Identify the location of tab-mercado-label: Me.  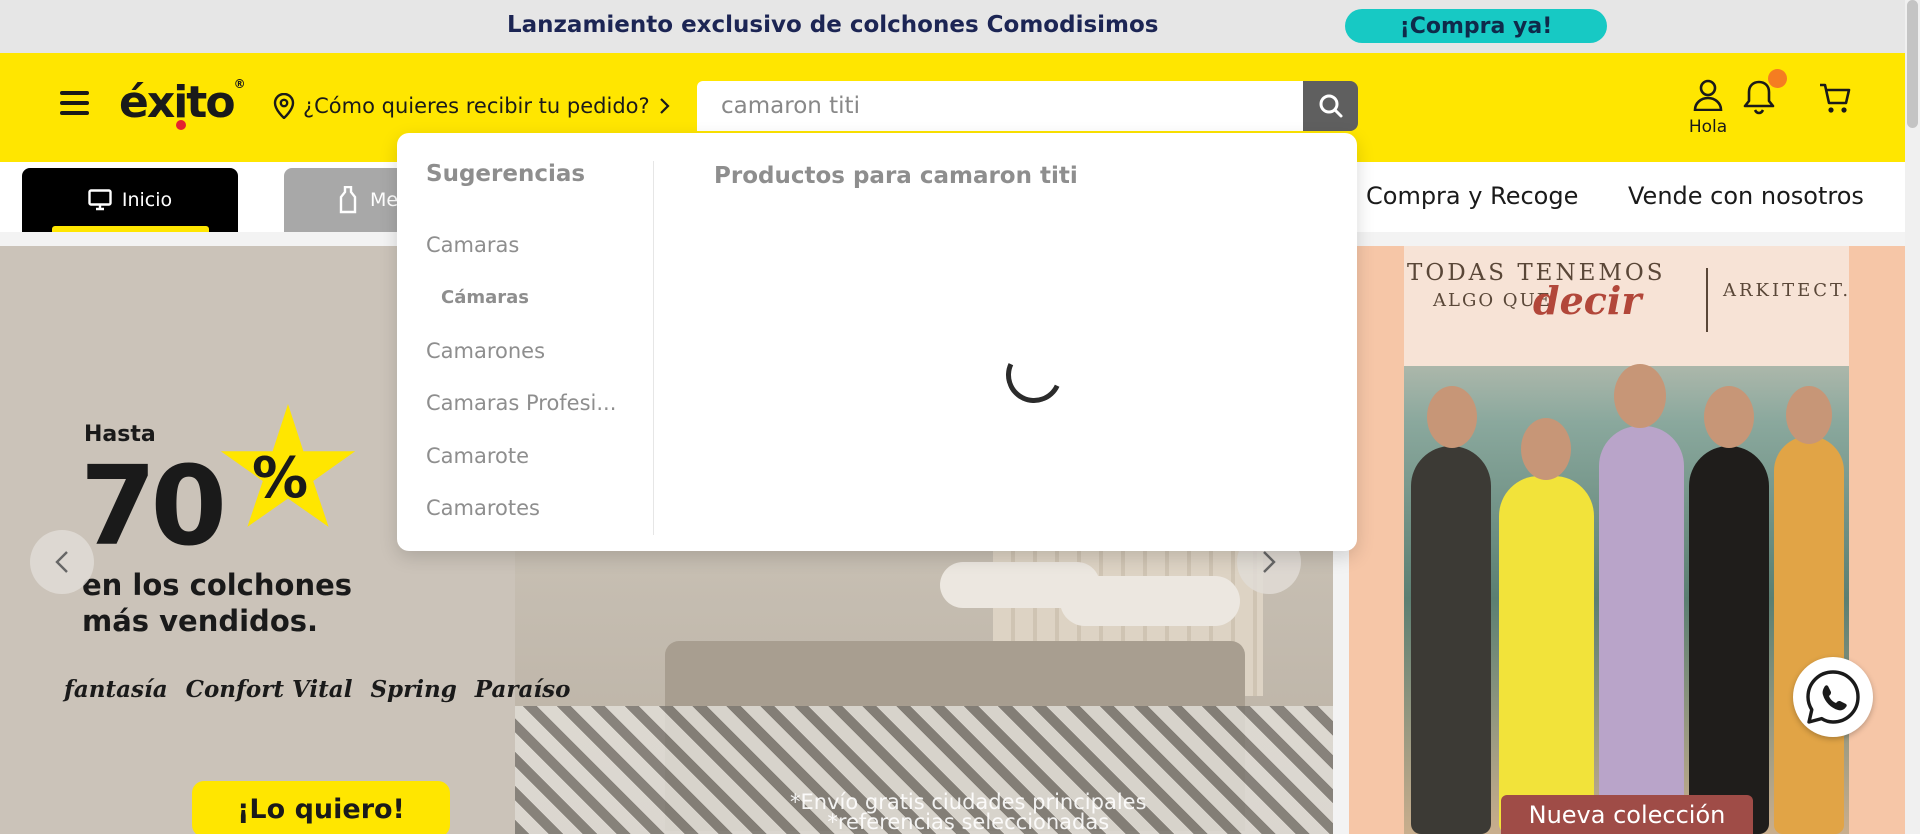
(384, 200).